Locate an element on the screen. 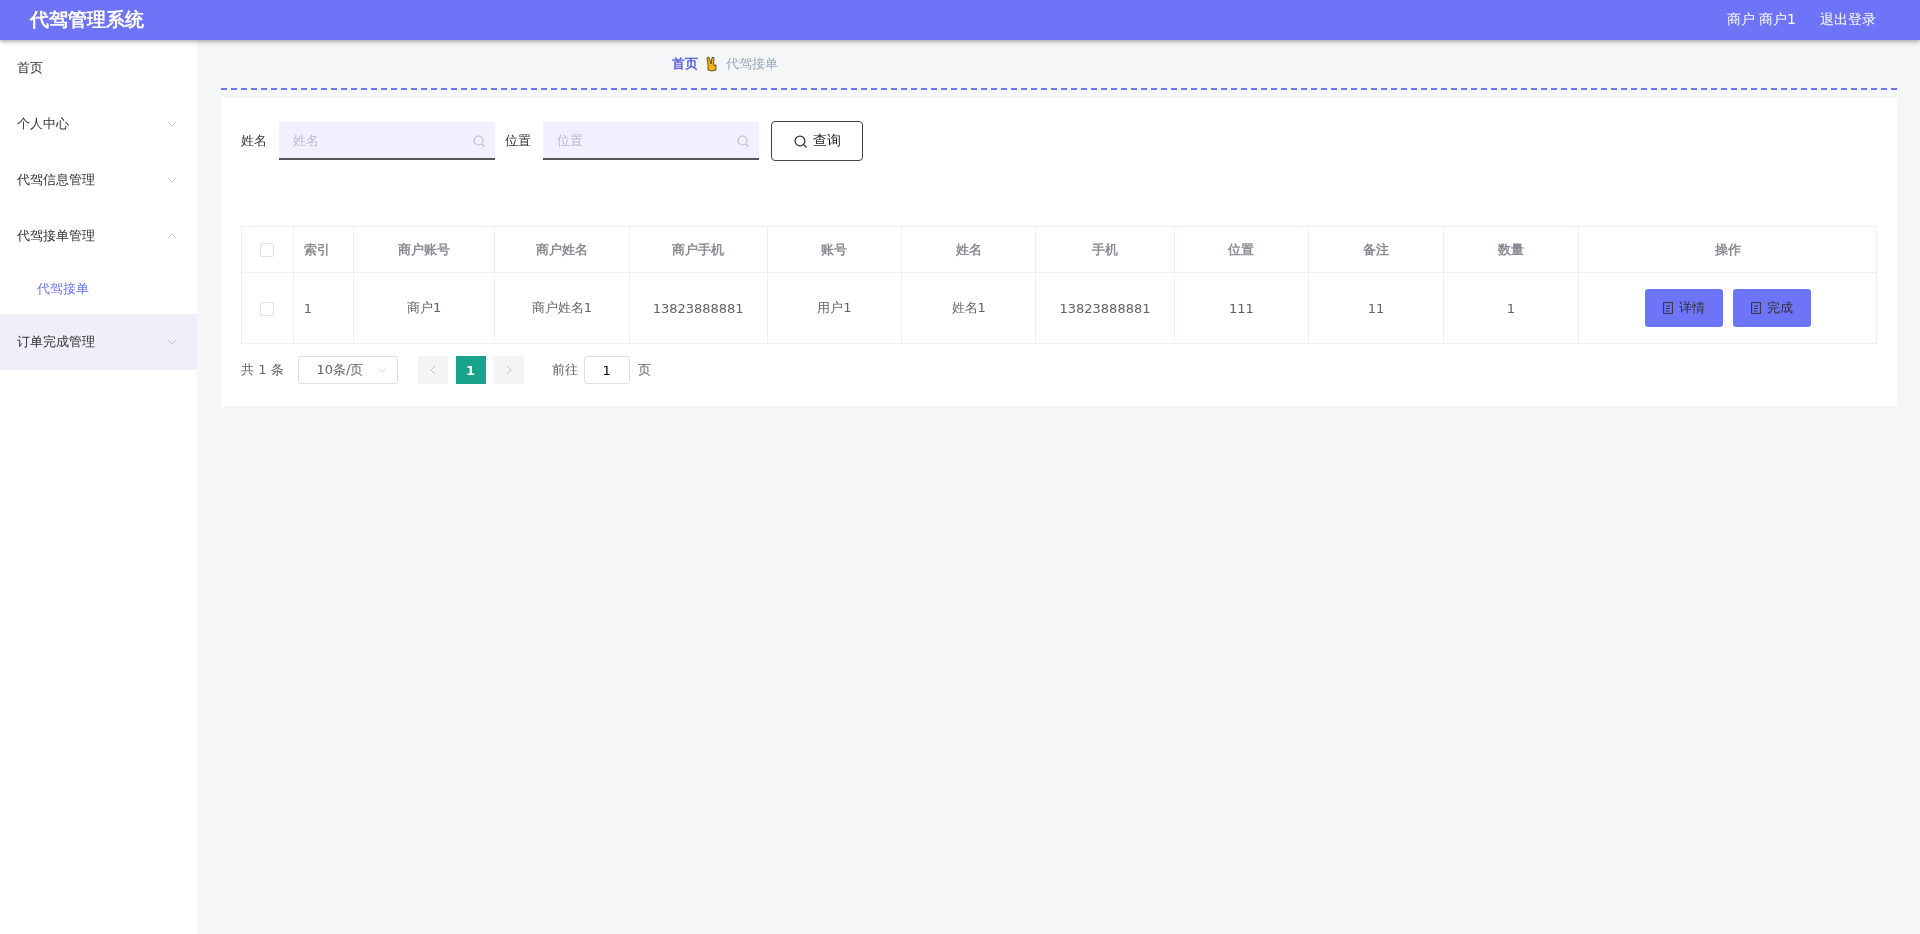  next-page-button is located at coordinates (508, 370).